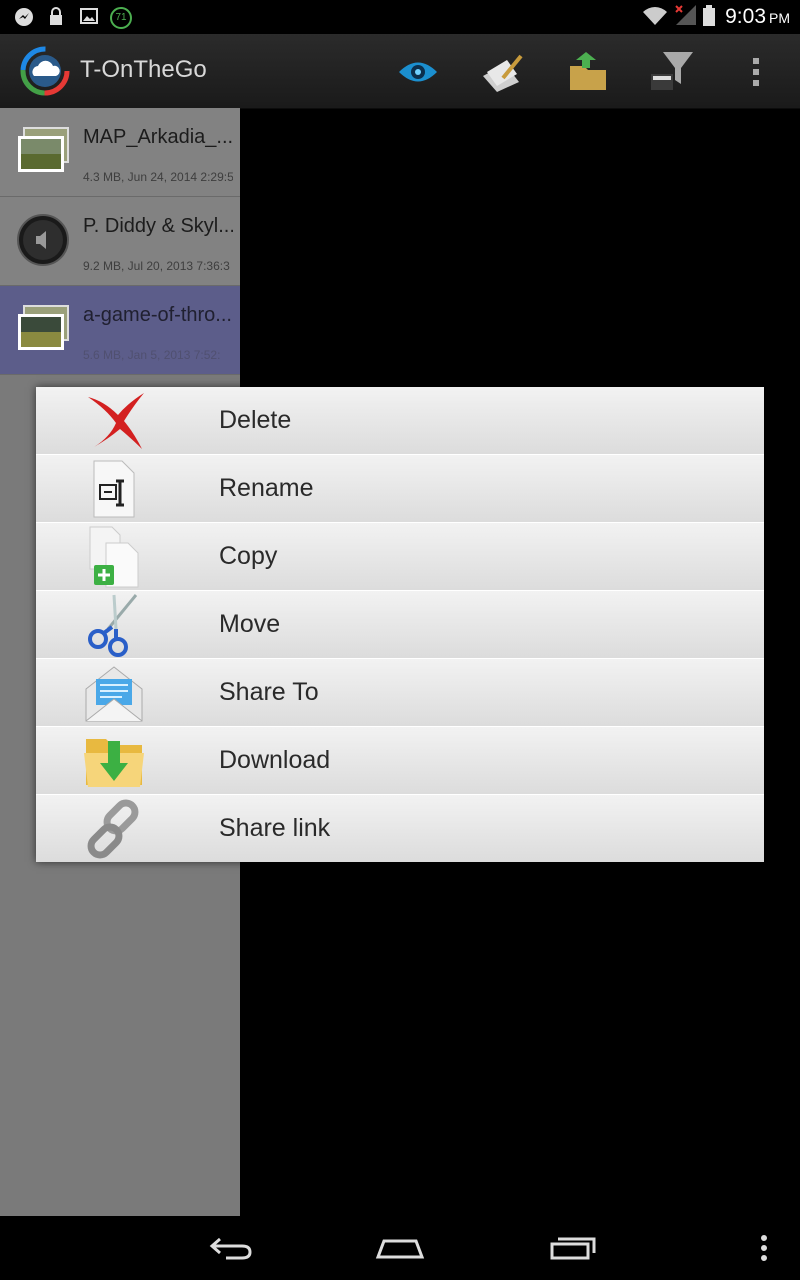  What do you see at coordinates (779, 18) in the screenshot?
I see `clock-ampm: PM` at bounding box center [779, 18].